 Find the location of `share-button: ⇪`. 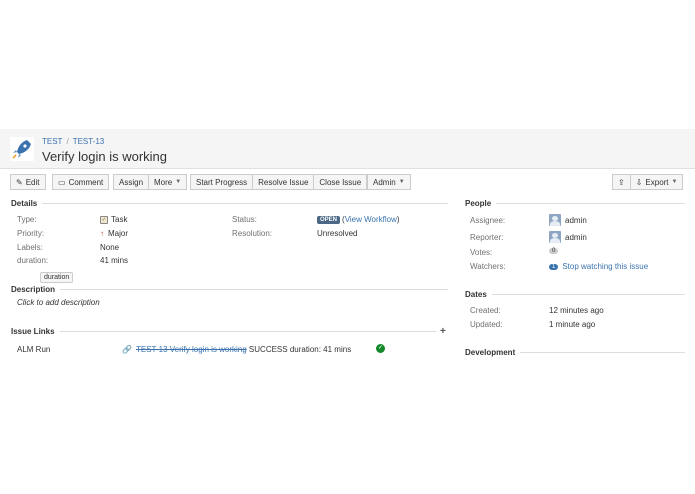

share-button: ⇪ is located at coordinates (621, 182).